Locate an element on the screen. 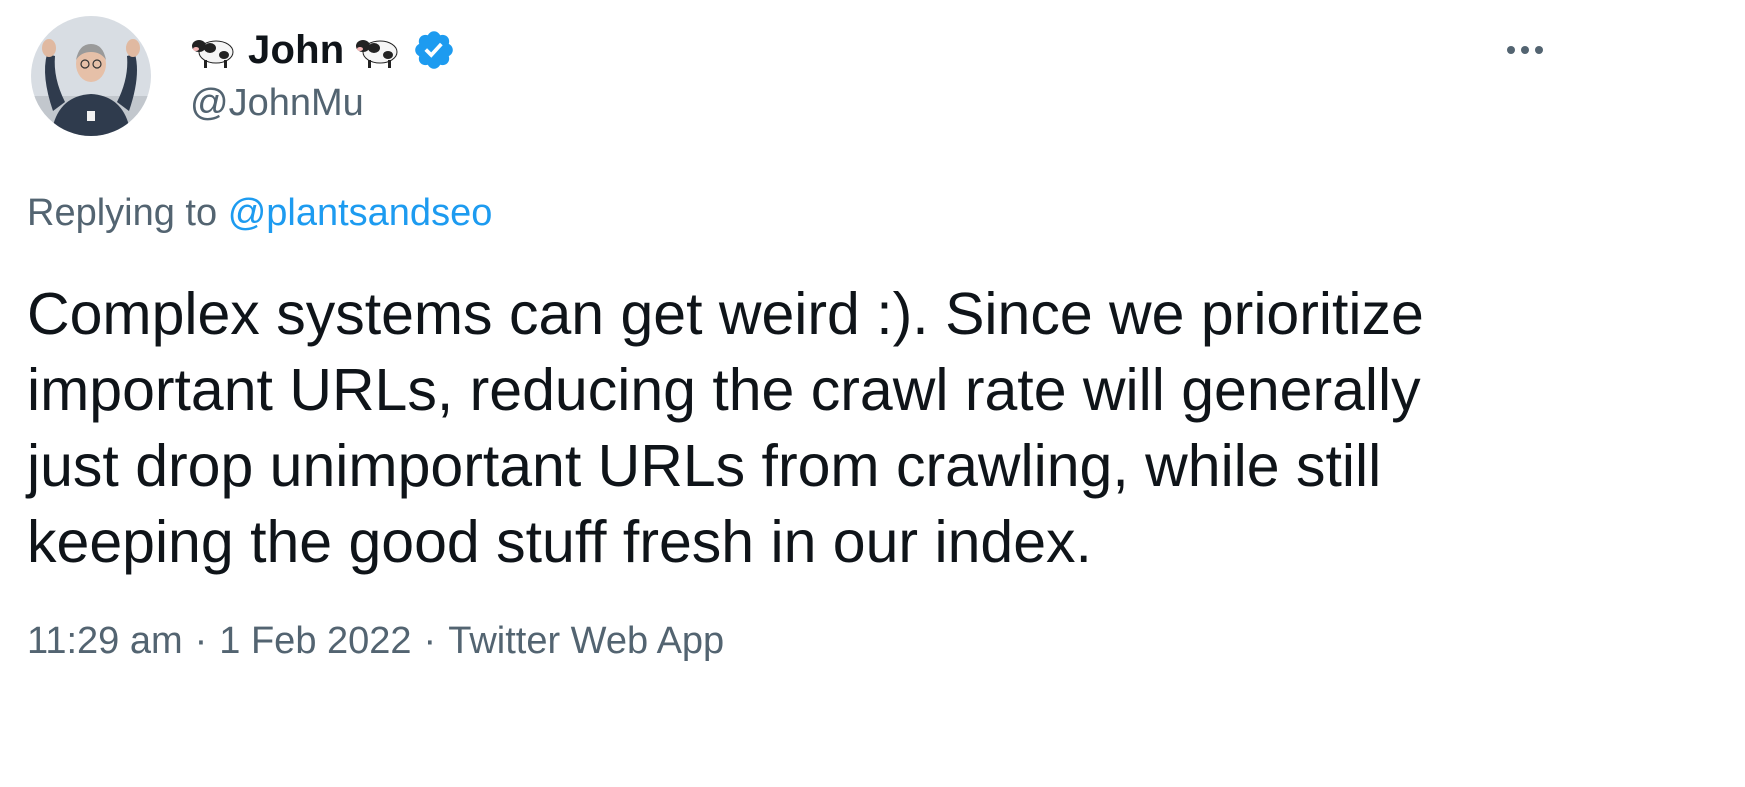 The width and height of the screenshot is (1745, 787). tweet-metadata: 11:29 am · 1 Feb 2022 · Twitter Web App is located at coordinates (375, 641).